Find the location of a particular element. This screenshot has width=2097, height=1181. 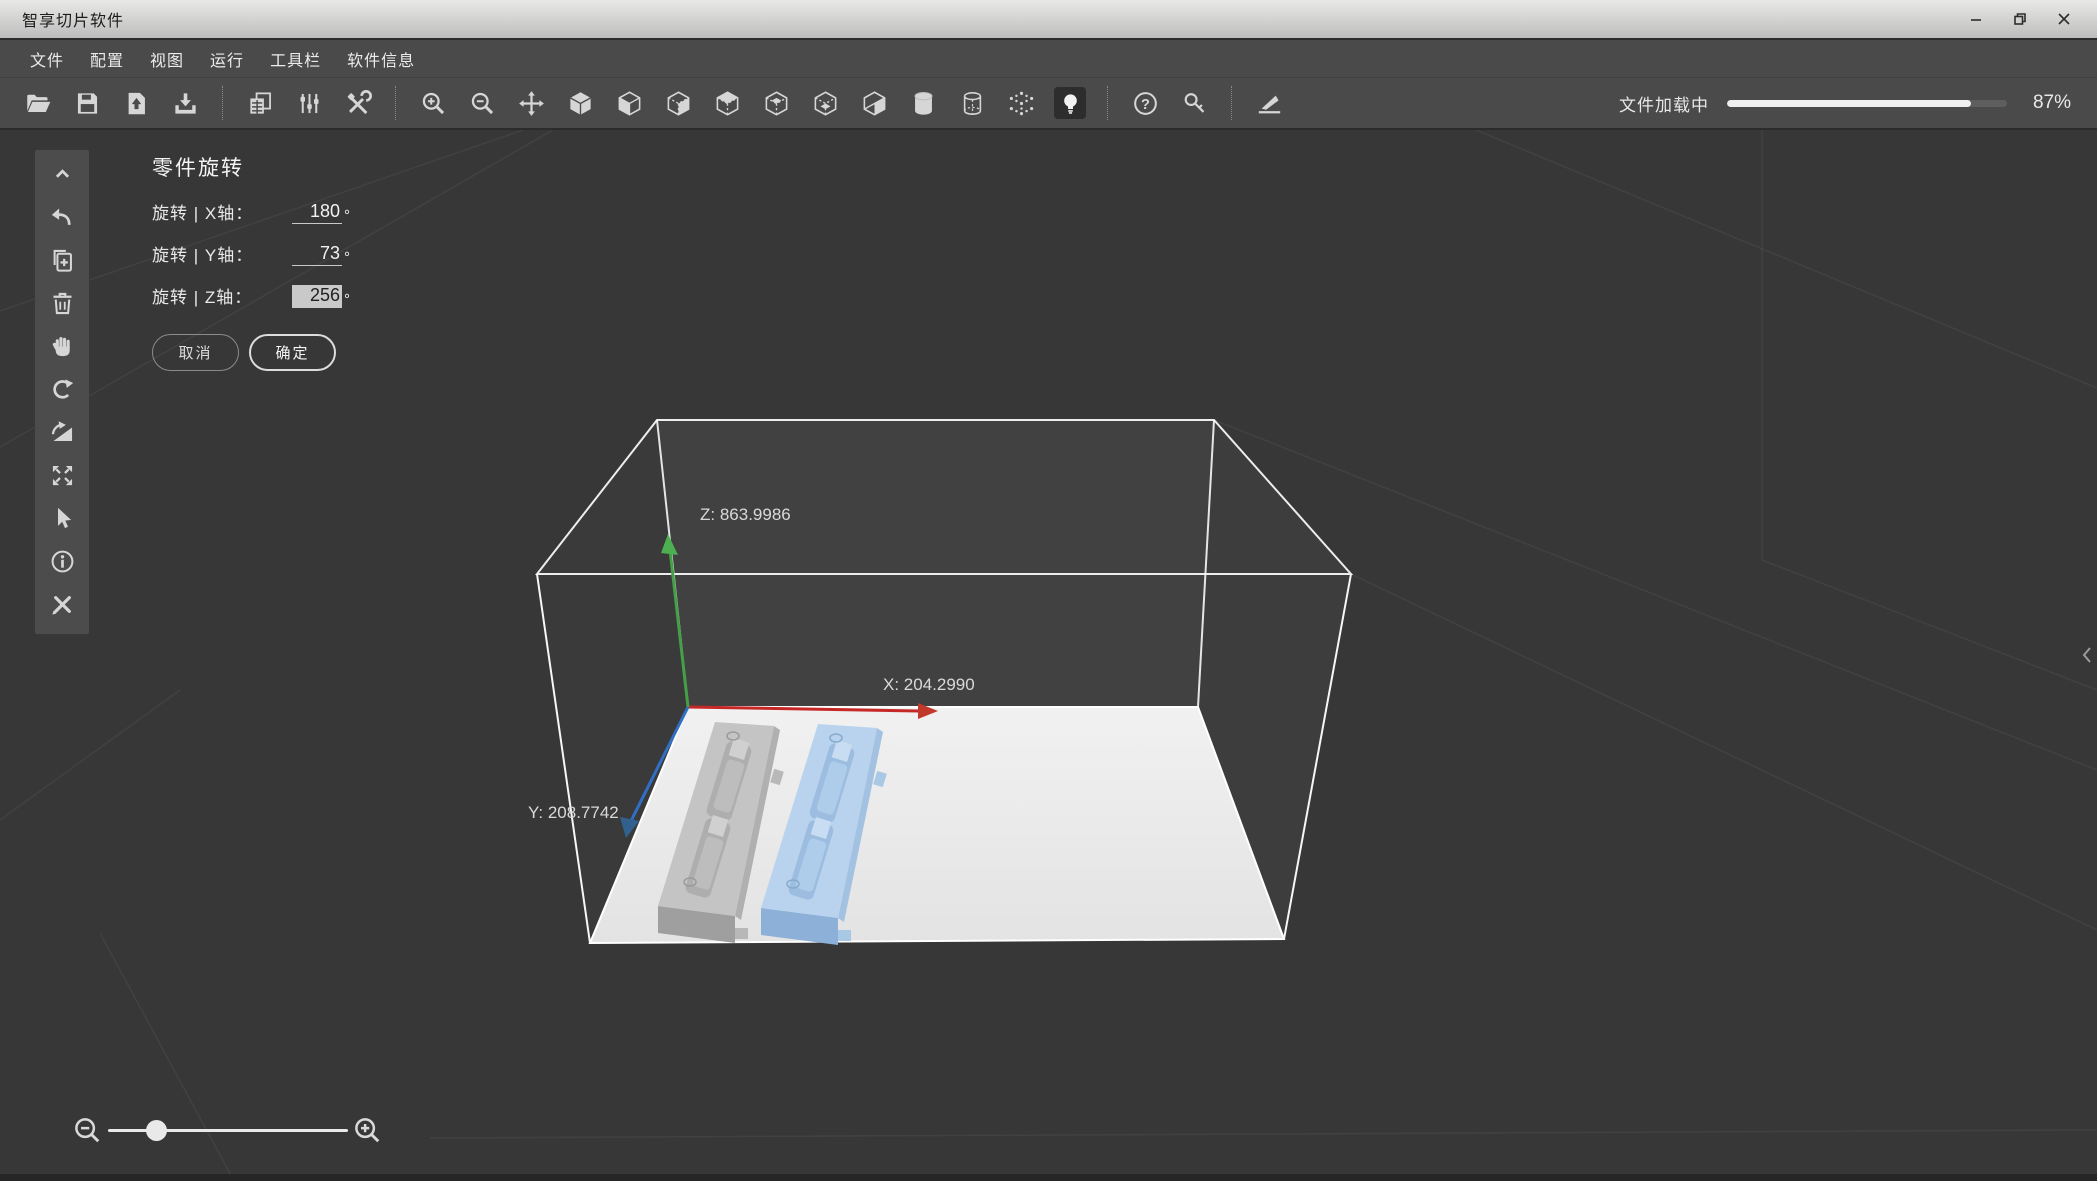

help-icon: ? is located at coordinates (1145, 103).